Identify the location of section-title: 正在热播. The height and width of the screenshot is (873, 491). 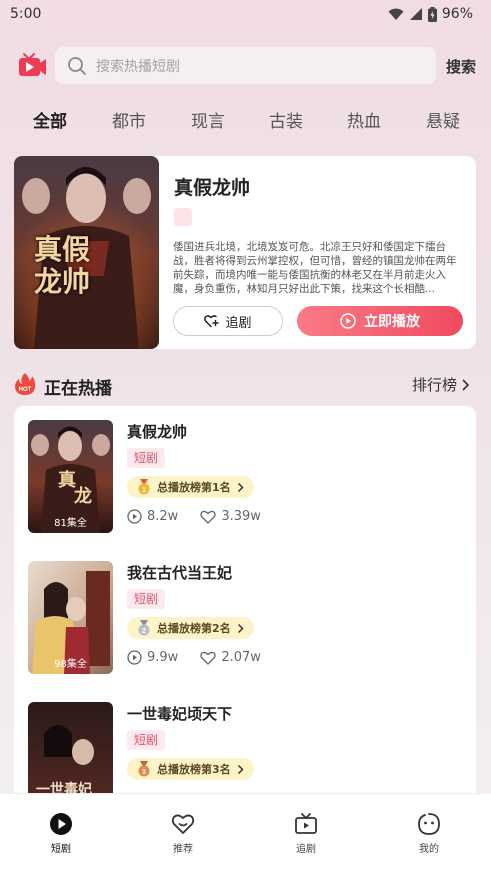
(78, 389).